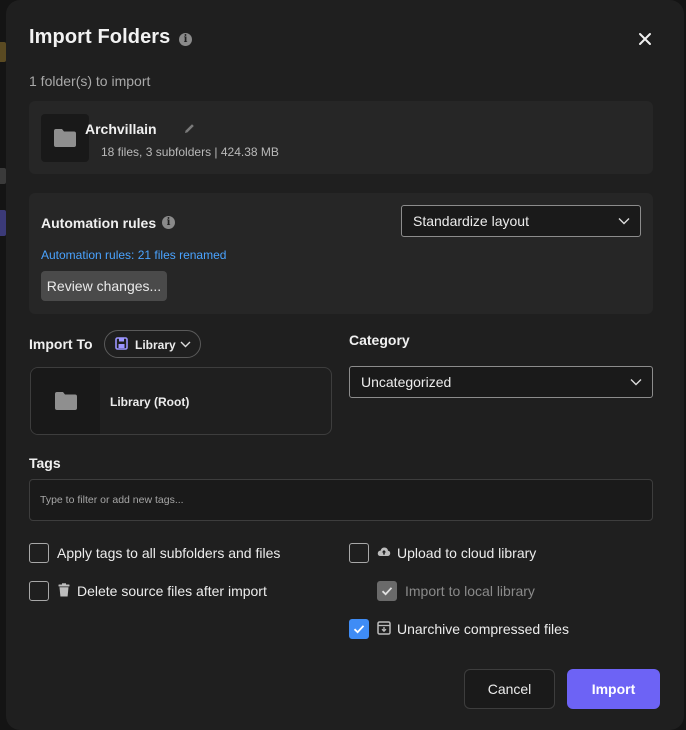  What do you see at coordinates (359, 553) in the screenshot?
I see `upload-cloud-checkbox` at bounding box center [359, 553].